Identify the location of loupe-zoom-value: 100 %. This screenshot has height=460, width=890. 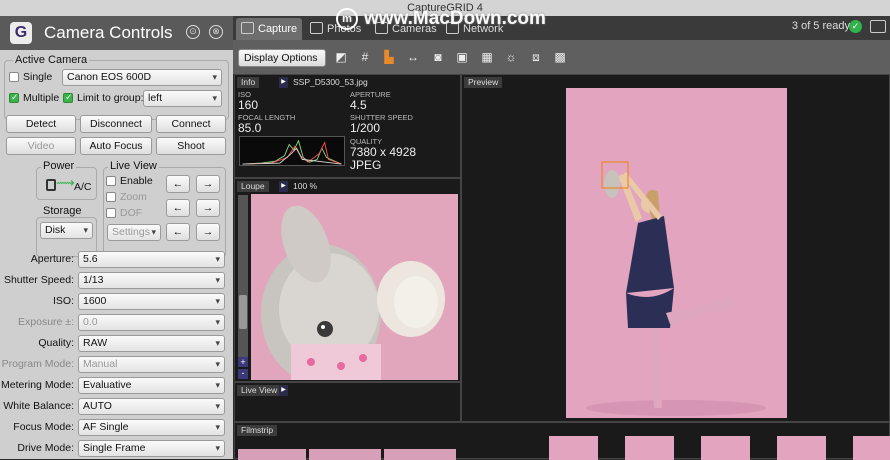
(305, 186).